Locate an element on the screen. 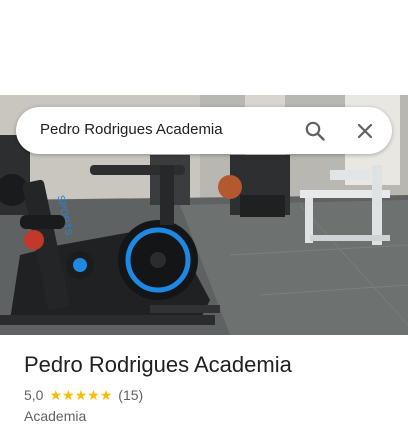  rating-row: 5,0 ★ ★ ★ ★ ★ (15) is located at coordinates (83, 395).